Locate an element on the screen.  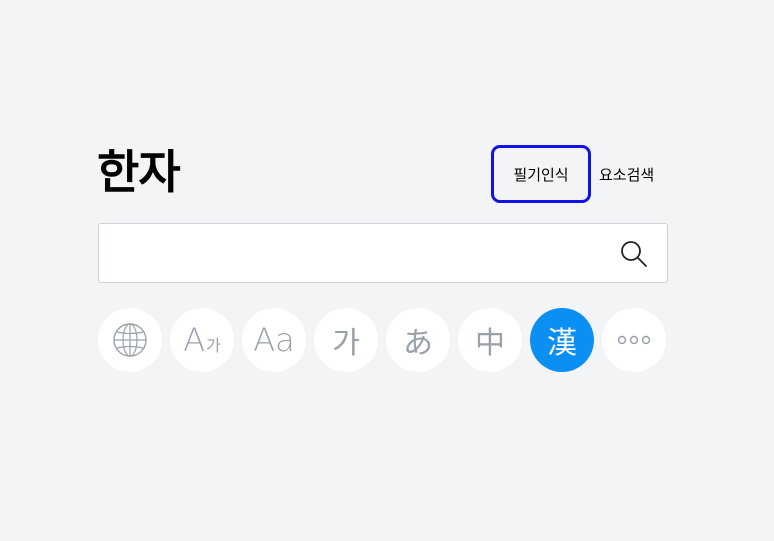
dictionary-chinese-button: 中 is located at coordinates (490, 340).